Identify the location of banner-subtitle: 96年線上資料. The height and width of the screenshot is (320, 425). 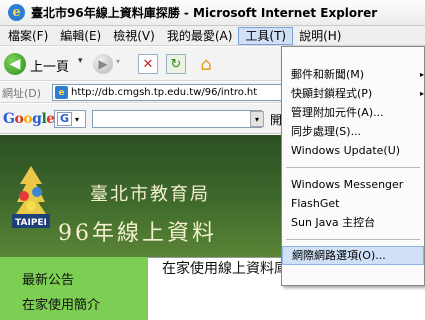
(137, 233).